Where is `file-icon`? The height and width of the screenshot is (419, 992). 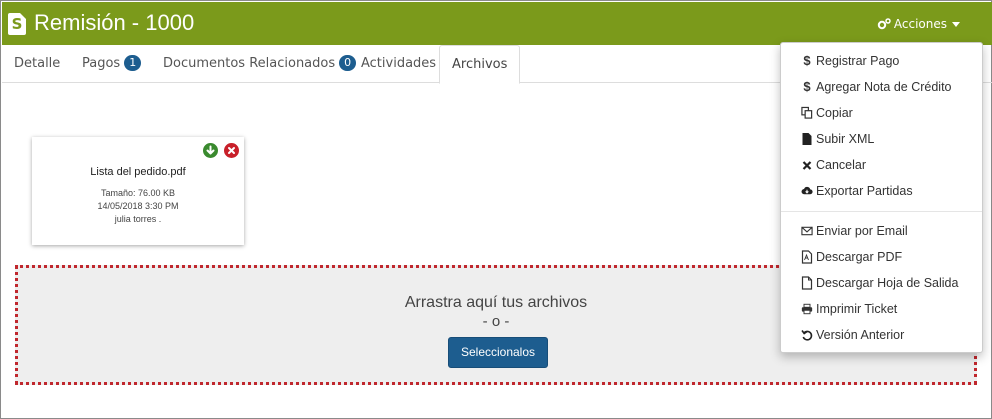
file-icon is located at coordinates (807, 139).